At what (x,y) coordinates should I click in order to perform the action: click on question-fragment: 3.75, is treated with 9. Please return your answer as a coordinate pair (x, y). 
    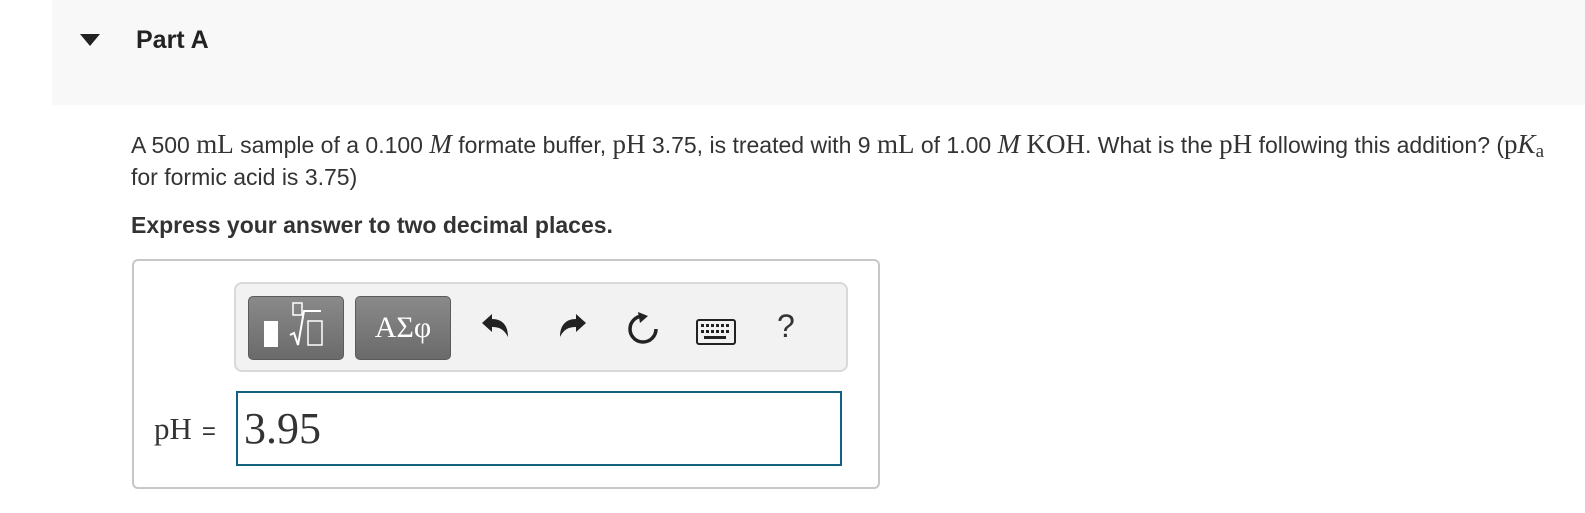
    Looking at the image, I should click on (761, 145).